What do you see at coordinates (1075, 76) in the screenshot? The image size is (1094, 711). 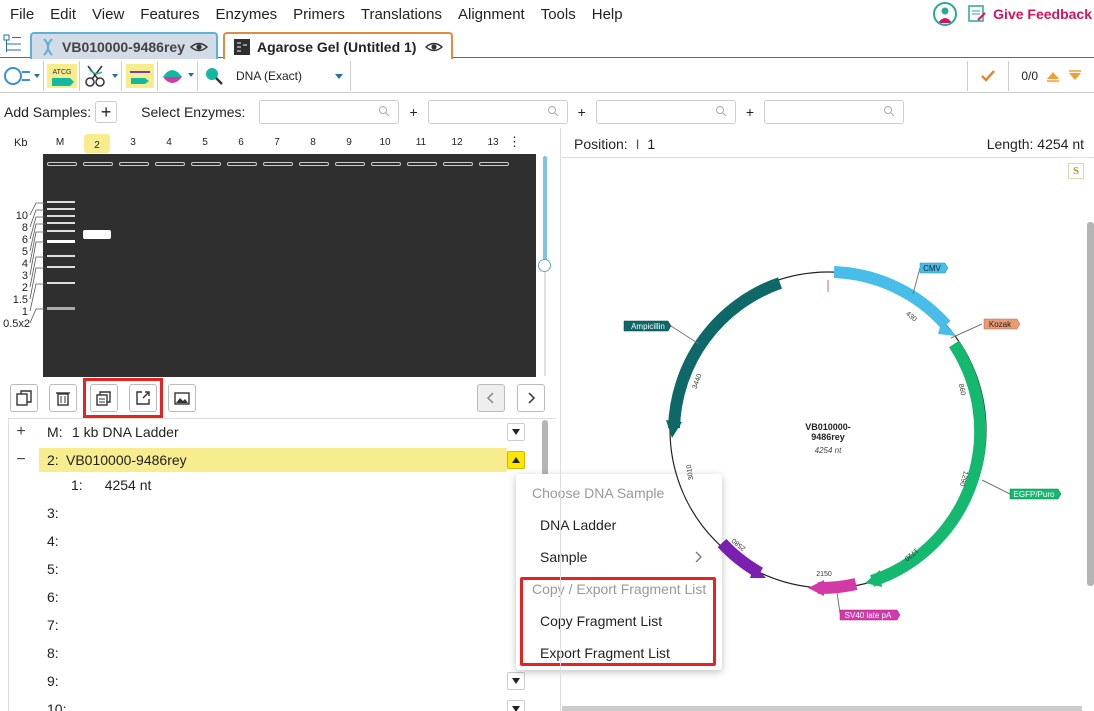 I see `arrow-down-icon` at bounding box center [1075, 76].